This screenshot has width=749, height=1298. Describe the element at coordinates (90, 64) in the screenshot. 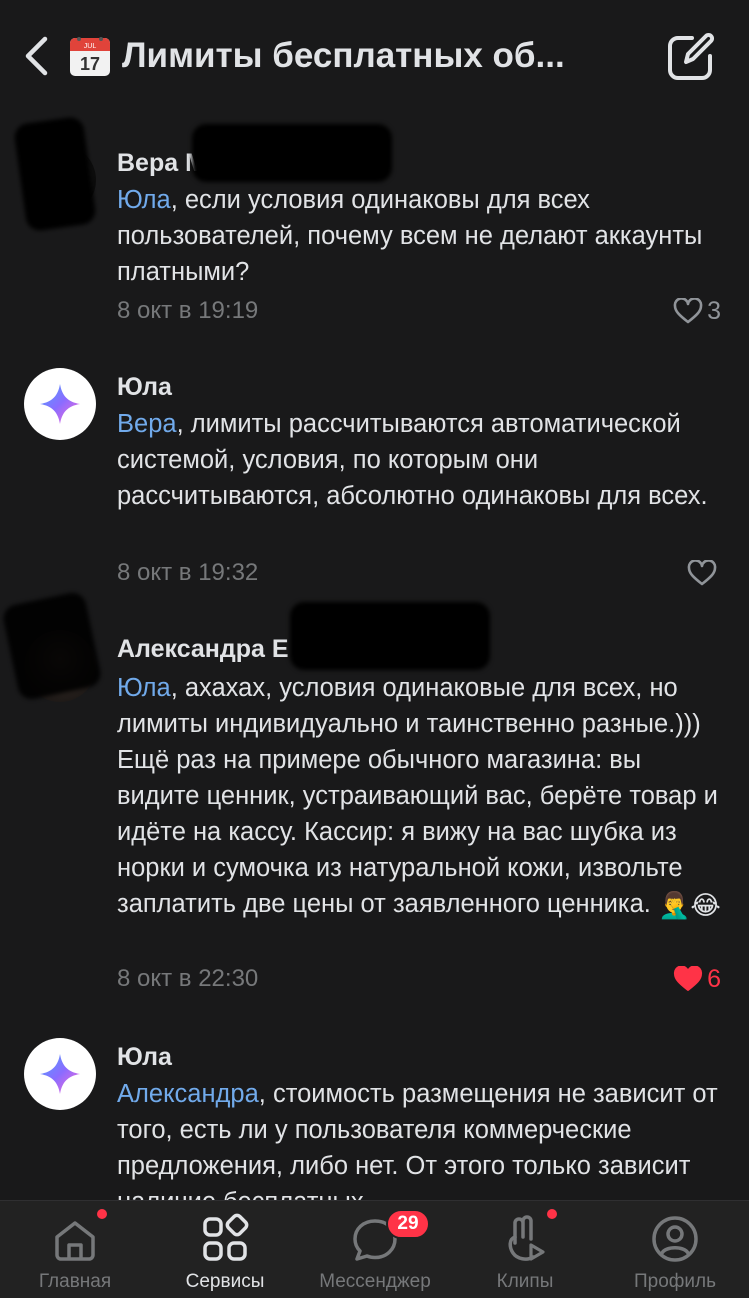

I see `svg-text: 17` at that location.